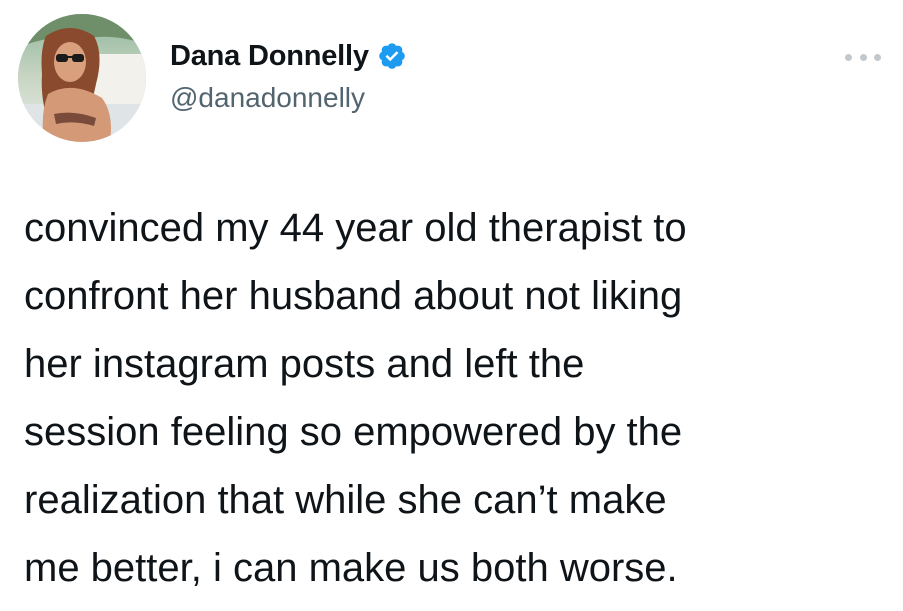 This screenshot has width=903, height=611. Describe the element at coordinates (353, 432) in the screenshot. I see `tweet-text-line: session feeling so empowered by the` at that location.